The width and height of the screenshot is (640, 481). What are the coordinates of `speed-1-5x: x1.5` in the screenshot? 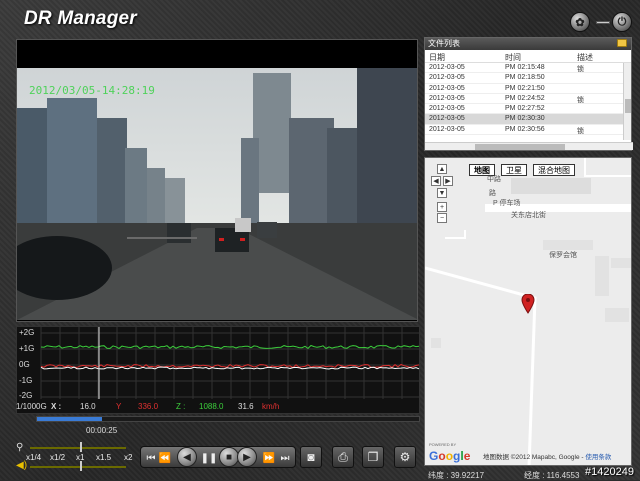 It's located at (103, 457).